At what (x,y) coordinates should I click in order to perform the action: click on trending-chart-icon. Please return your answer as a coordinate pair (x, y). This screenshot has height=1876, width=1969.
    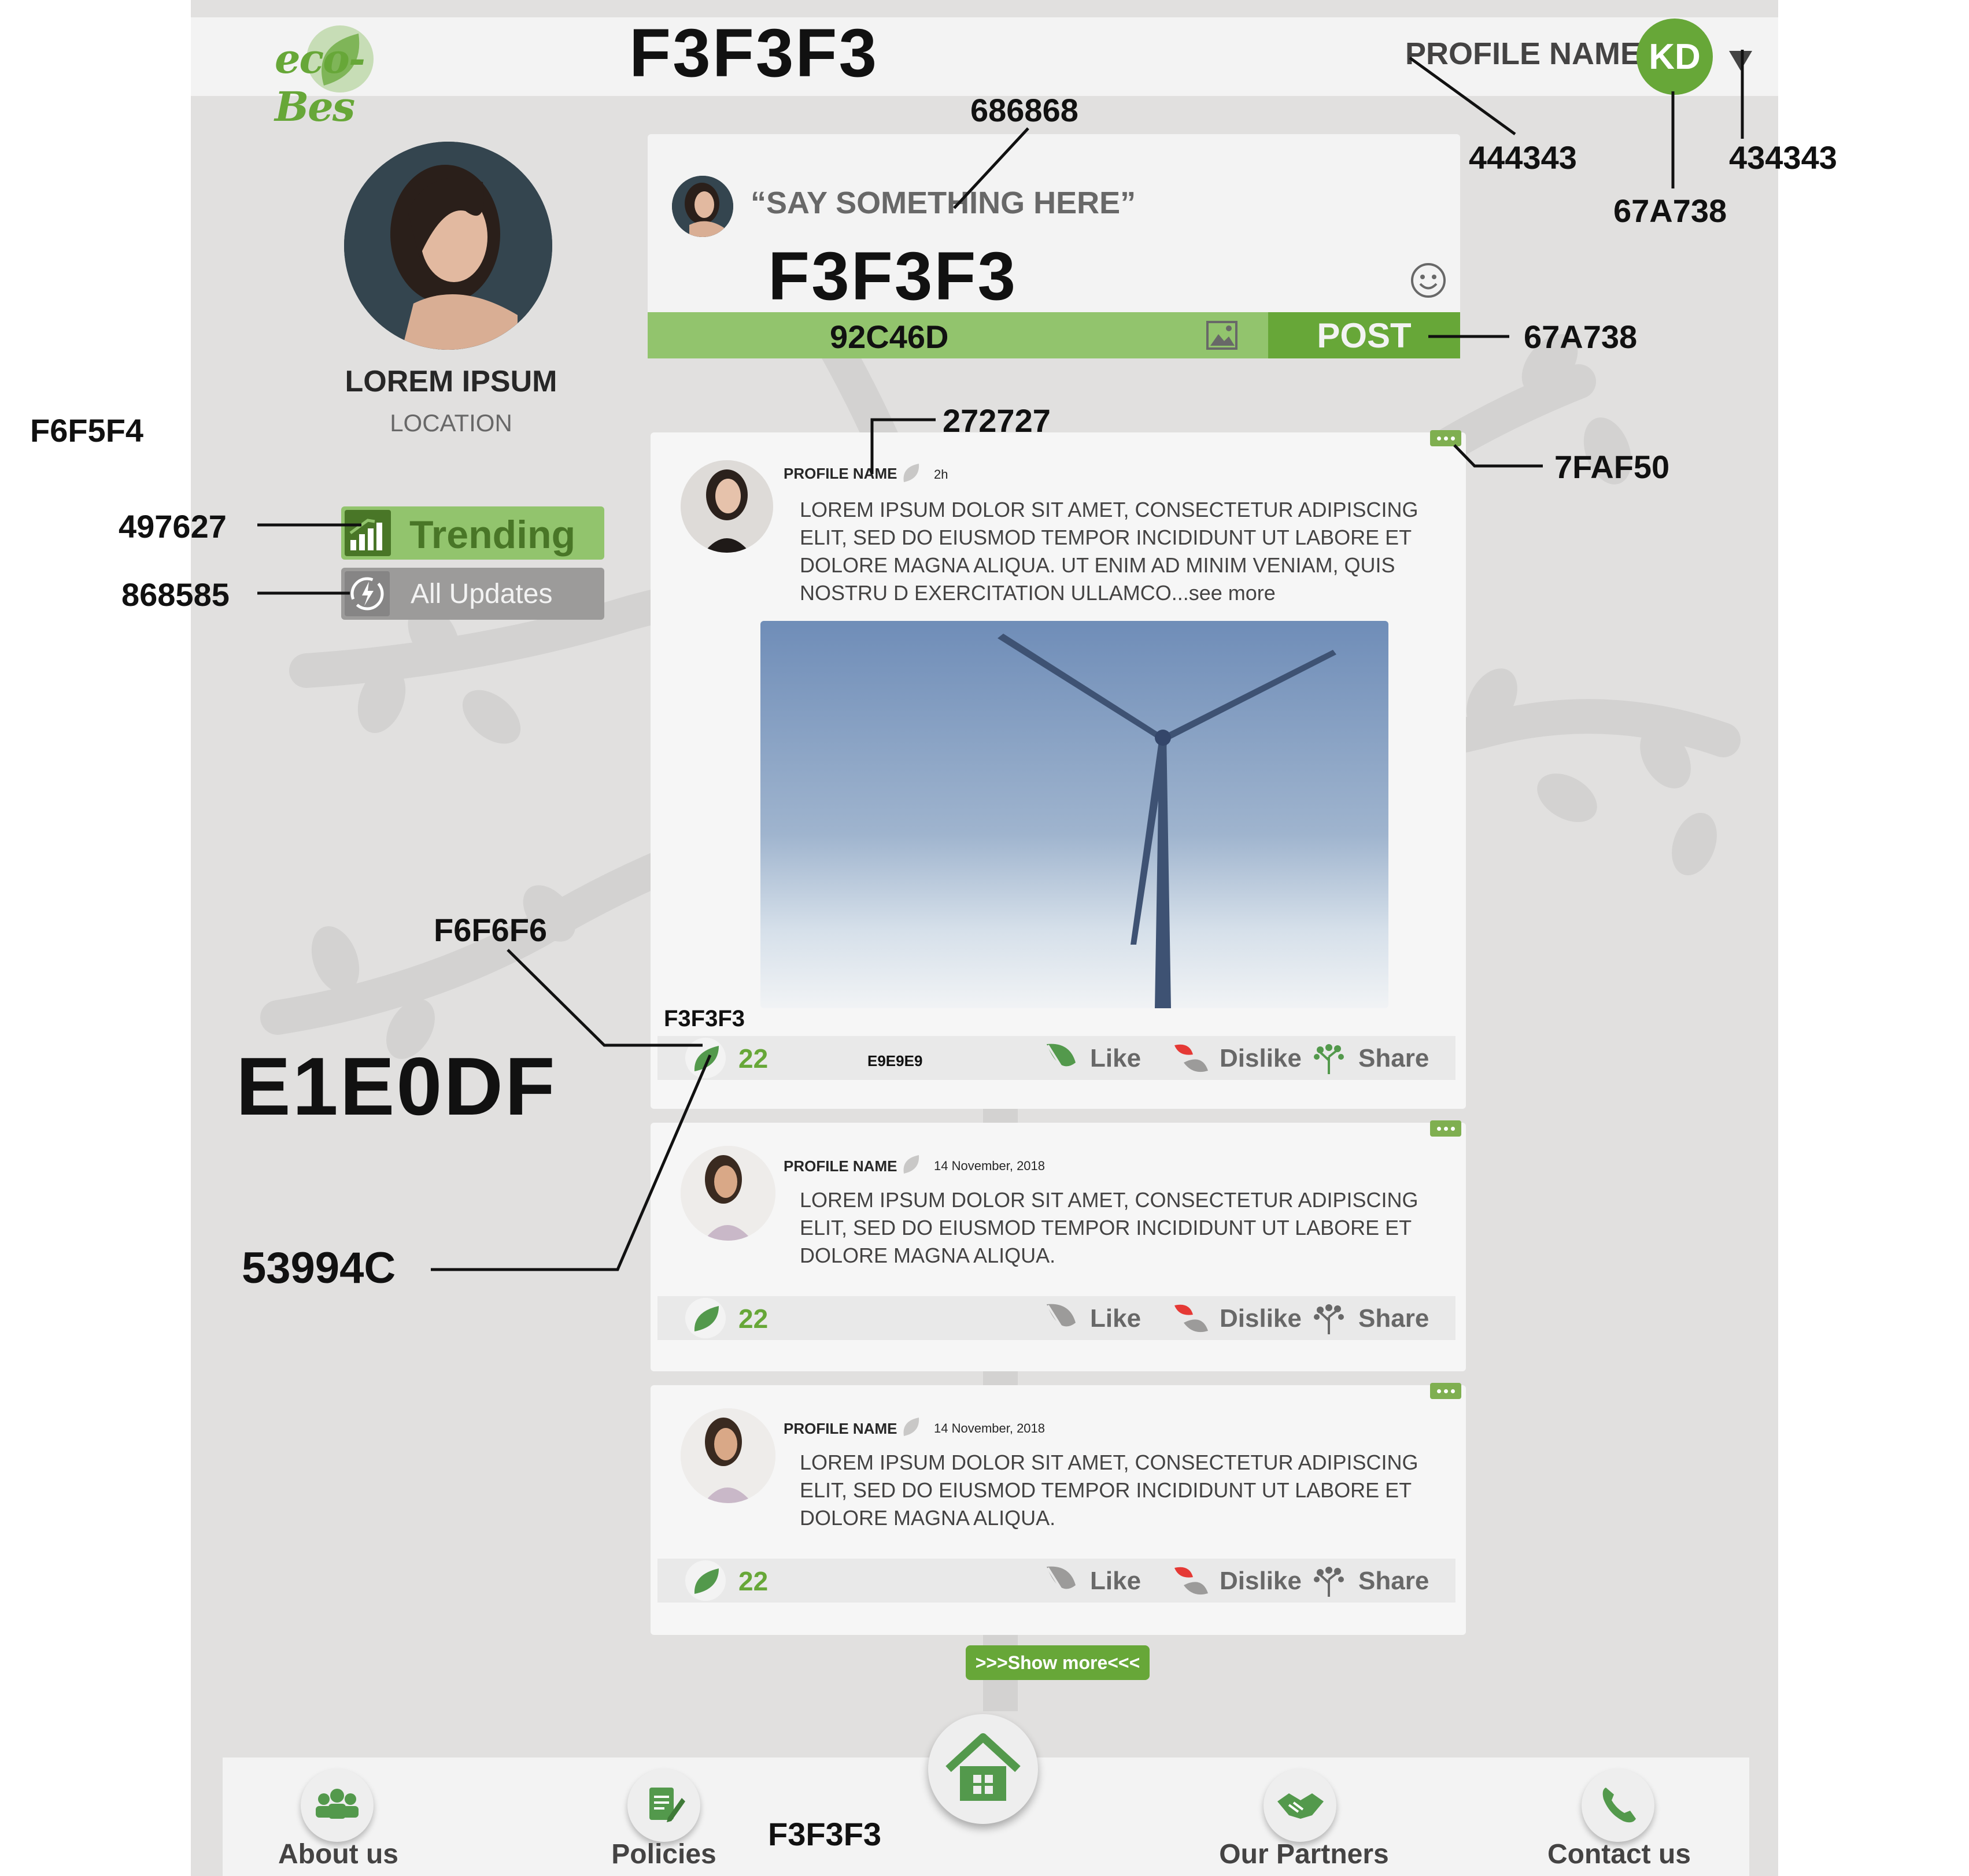
    Looking at the image, I should click on (368, 533).